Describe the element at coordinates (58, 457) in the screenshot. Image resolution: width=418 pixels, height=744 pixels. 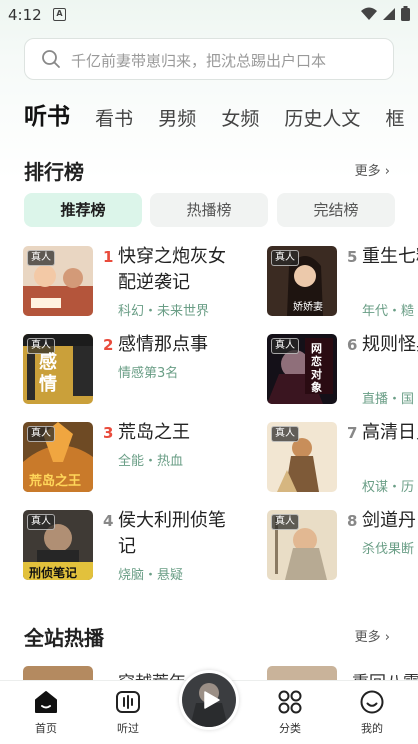
I see `book-cover: 真人 荒岛之王` at that location.